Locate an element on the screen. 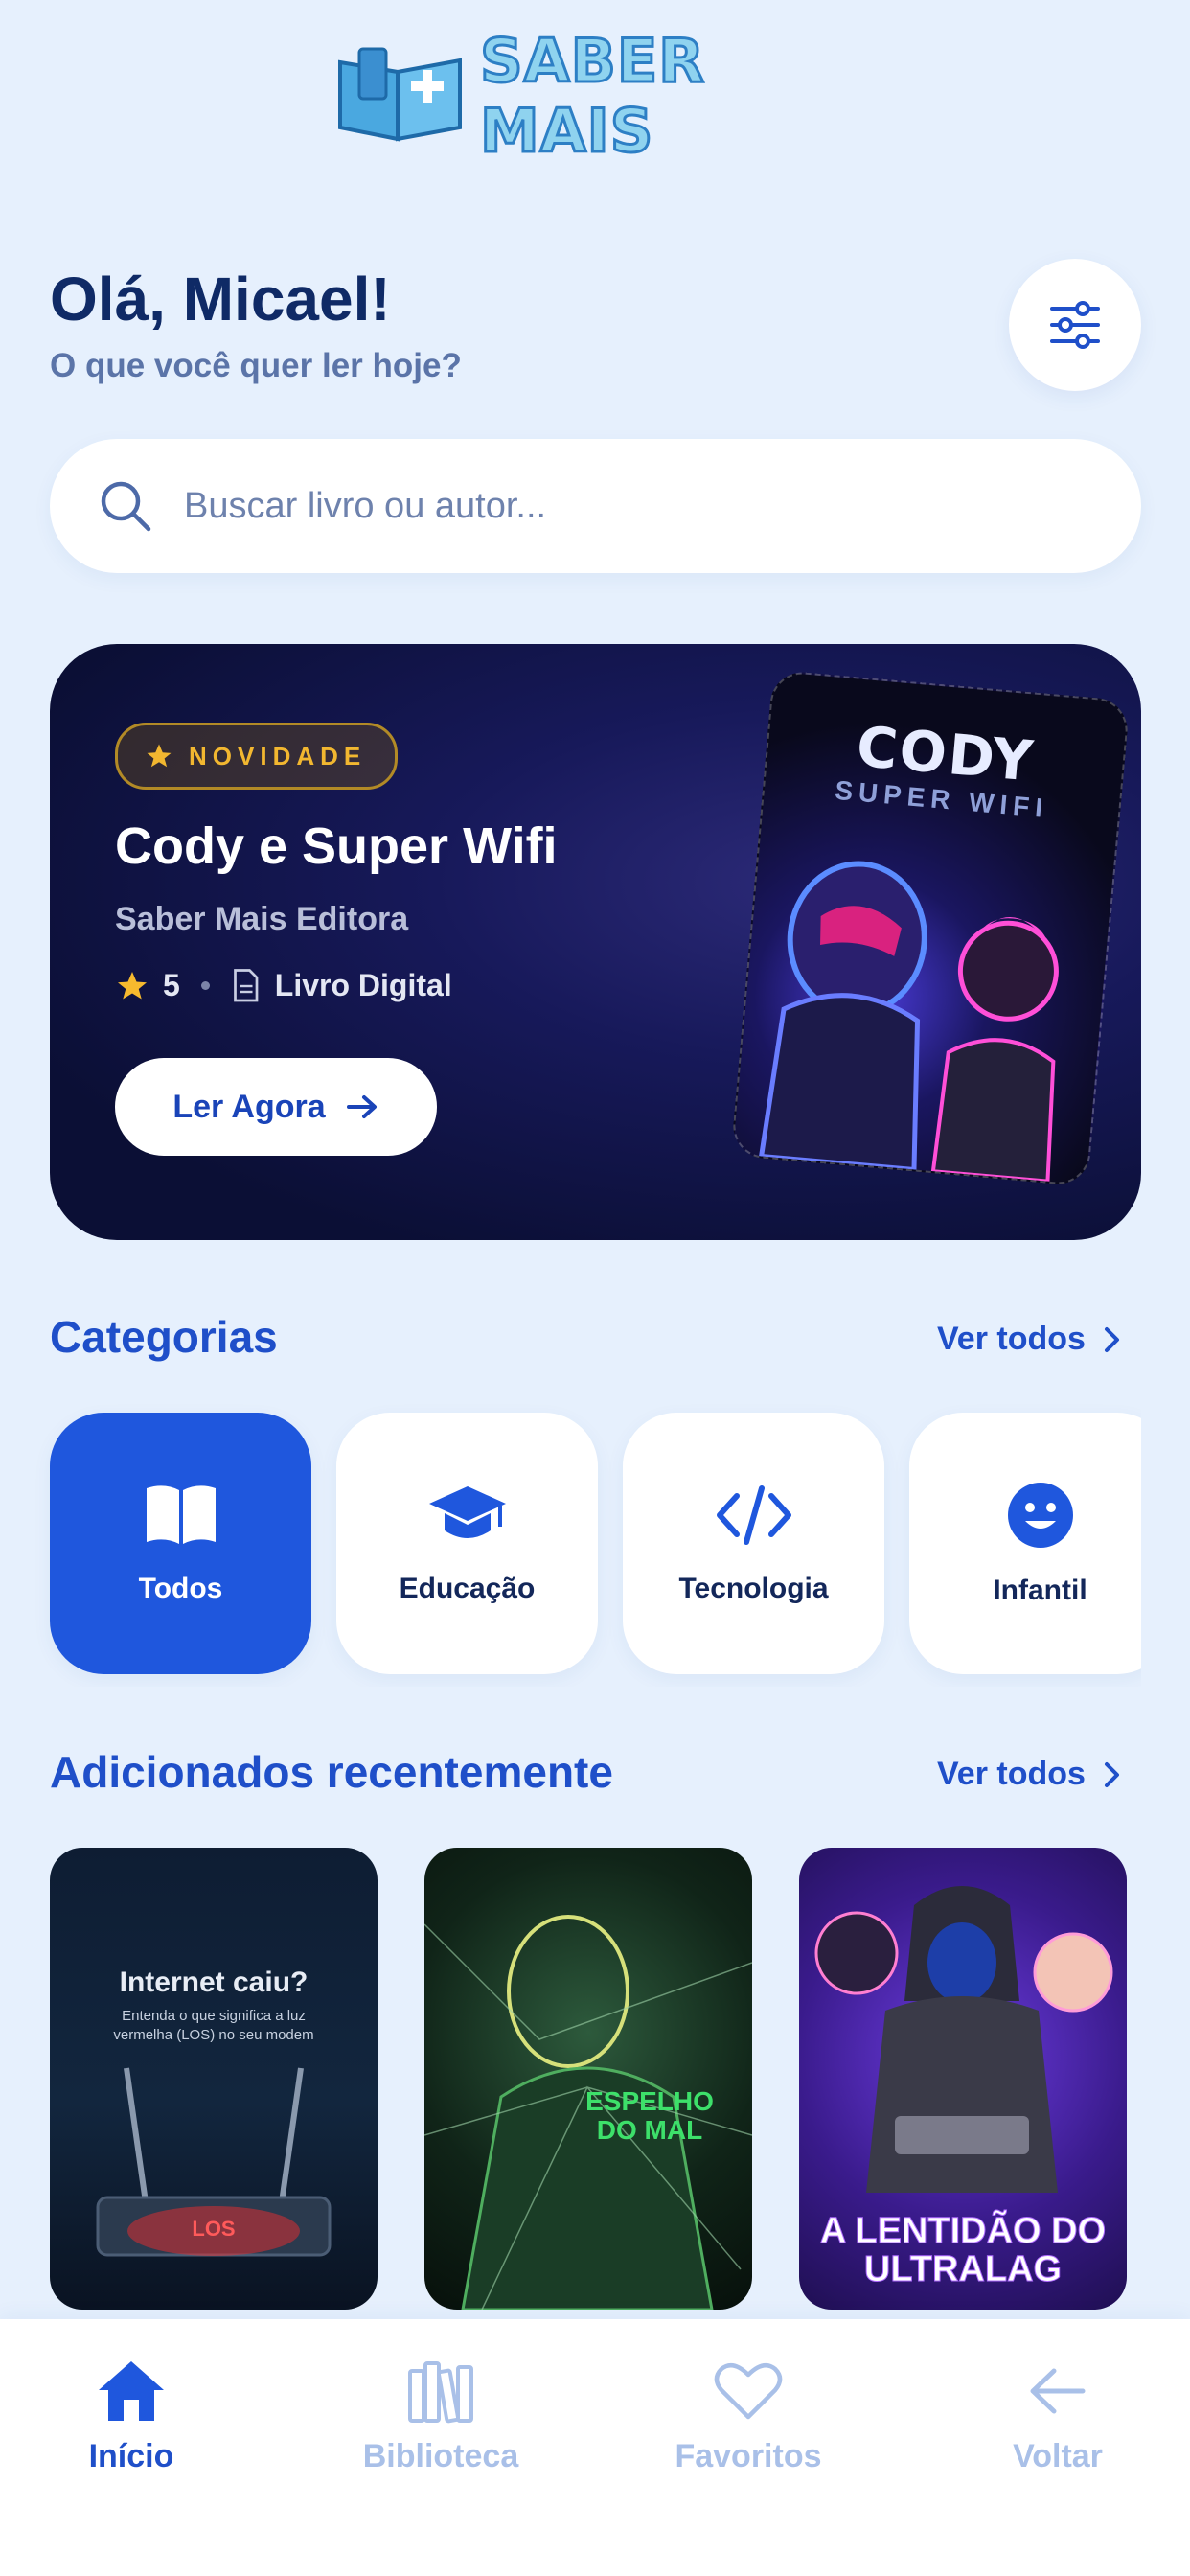 The image size is (1190, 2576). book-title: ESPELHO DO MAL is located at coordinates (650, 2115).